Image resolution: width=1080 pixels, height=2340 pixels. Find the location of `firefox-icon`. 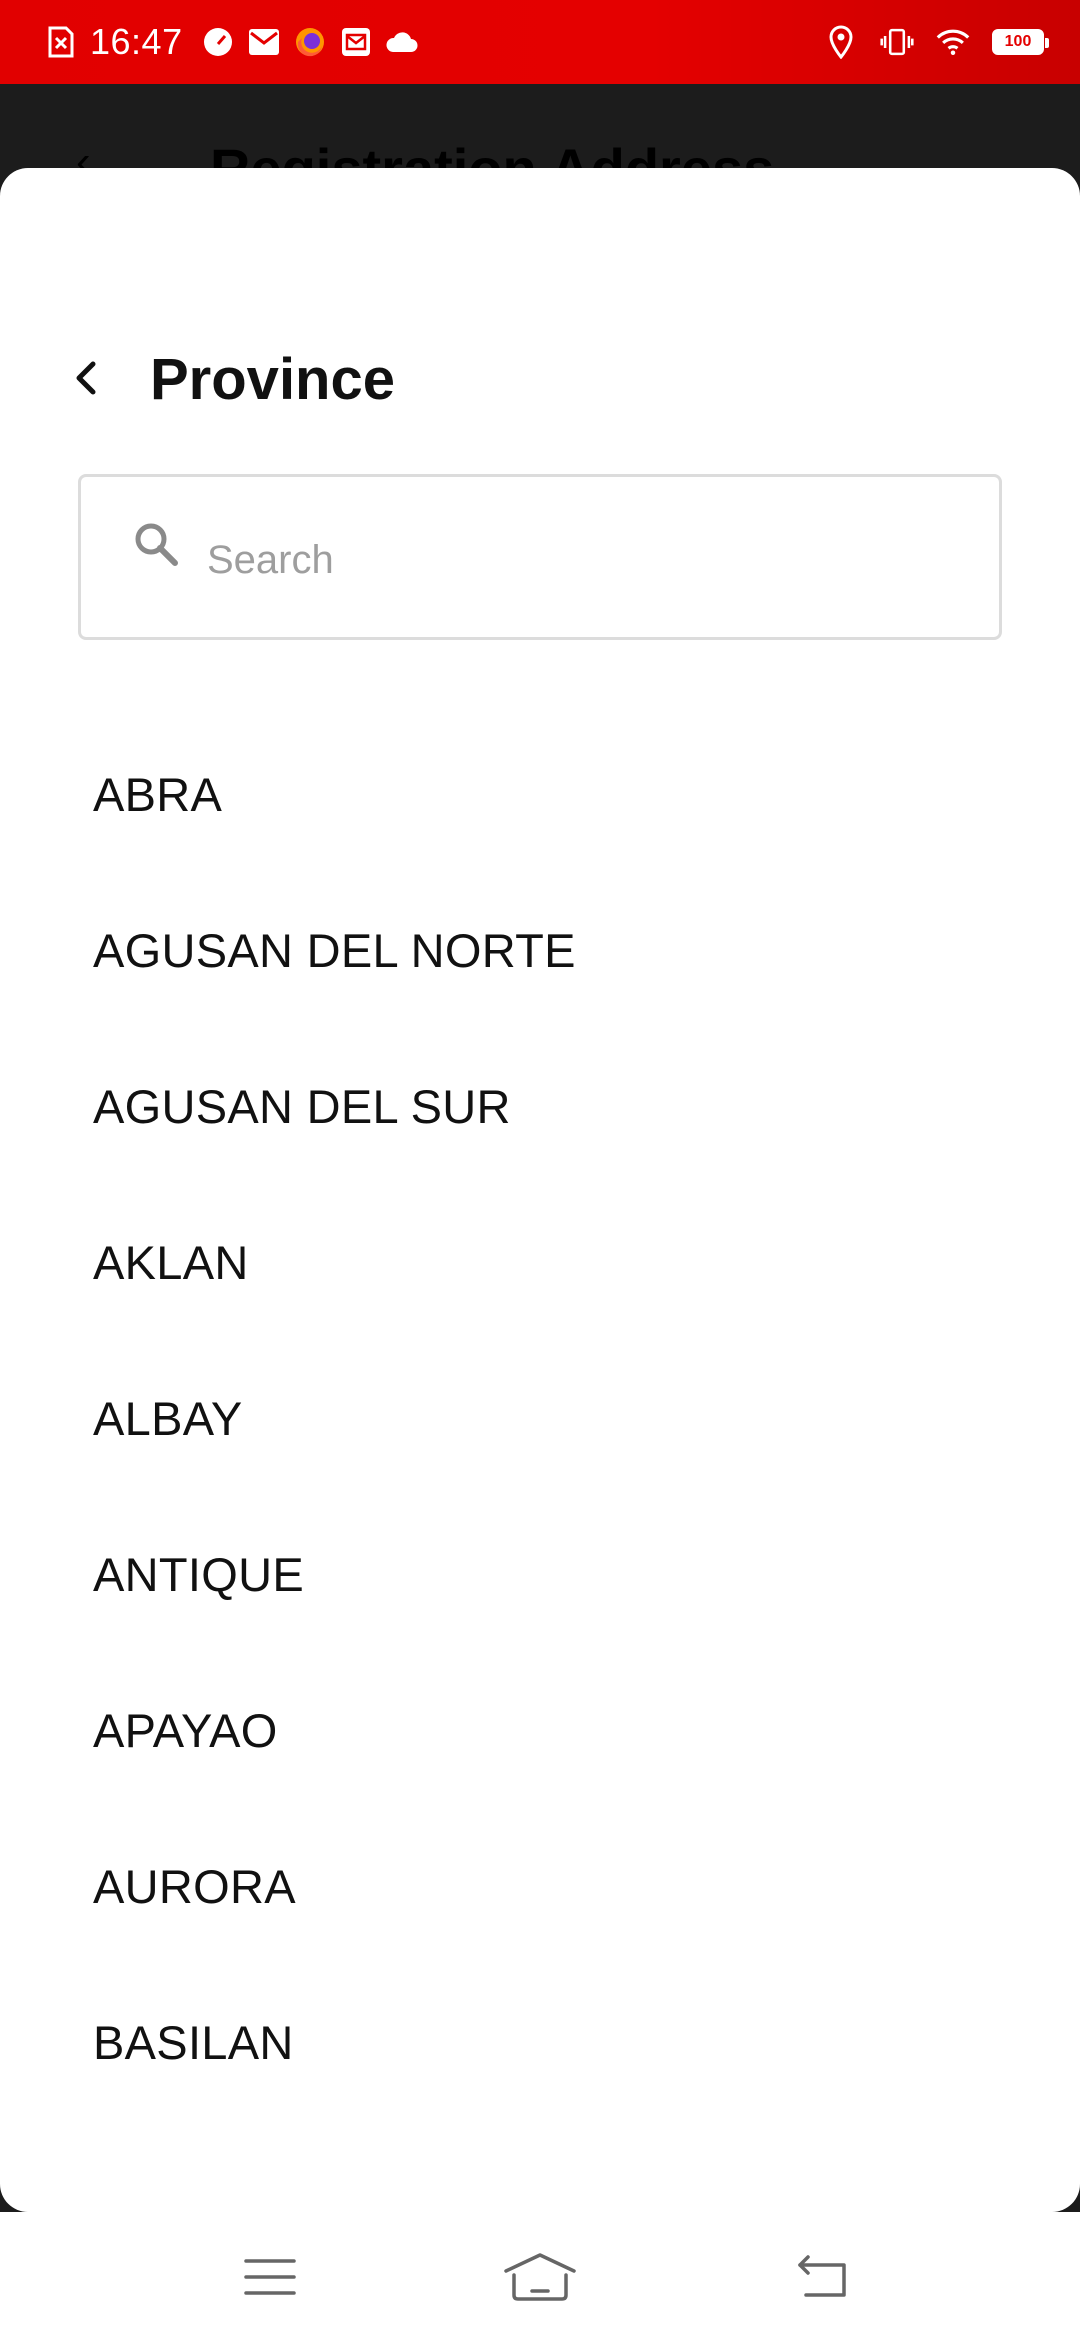

firefox-icon is located at coordinates (310, 42).